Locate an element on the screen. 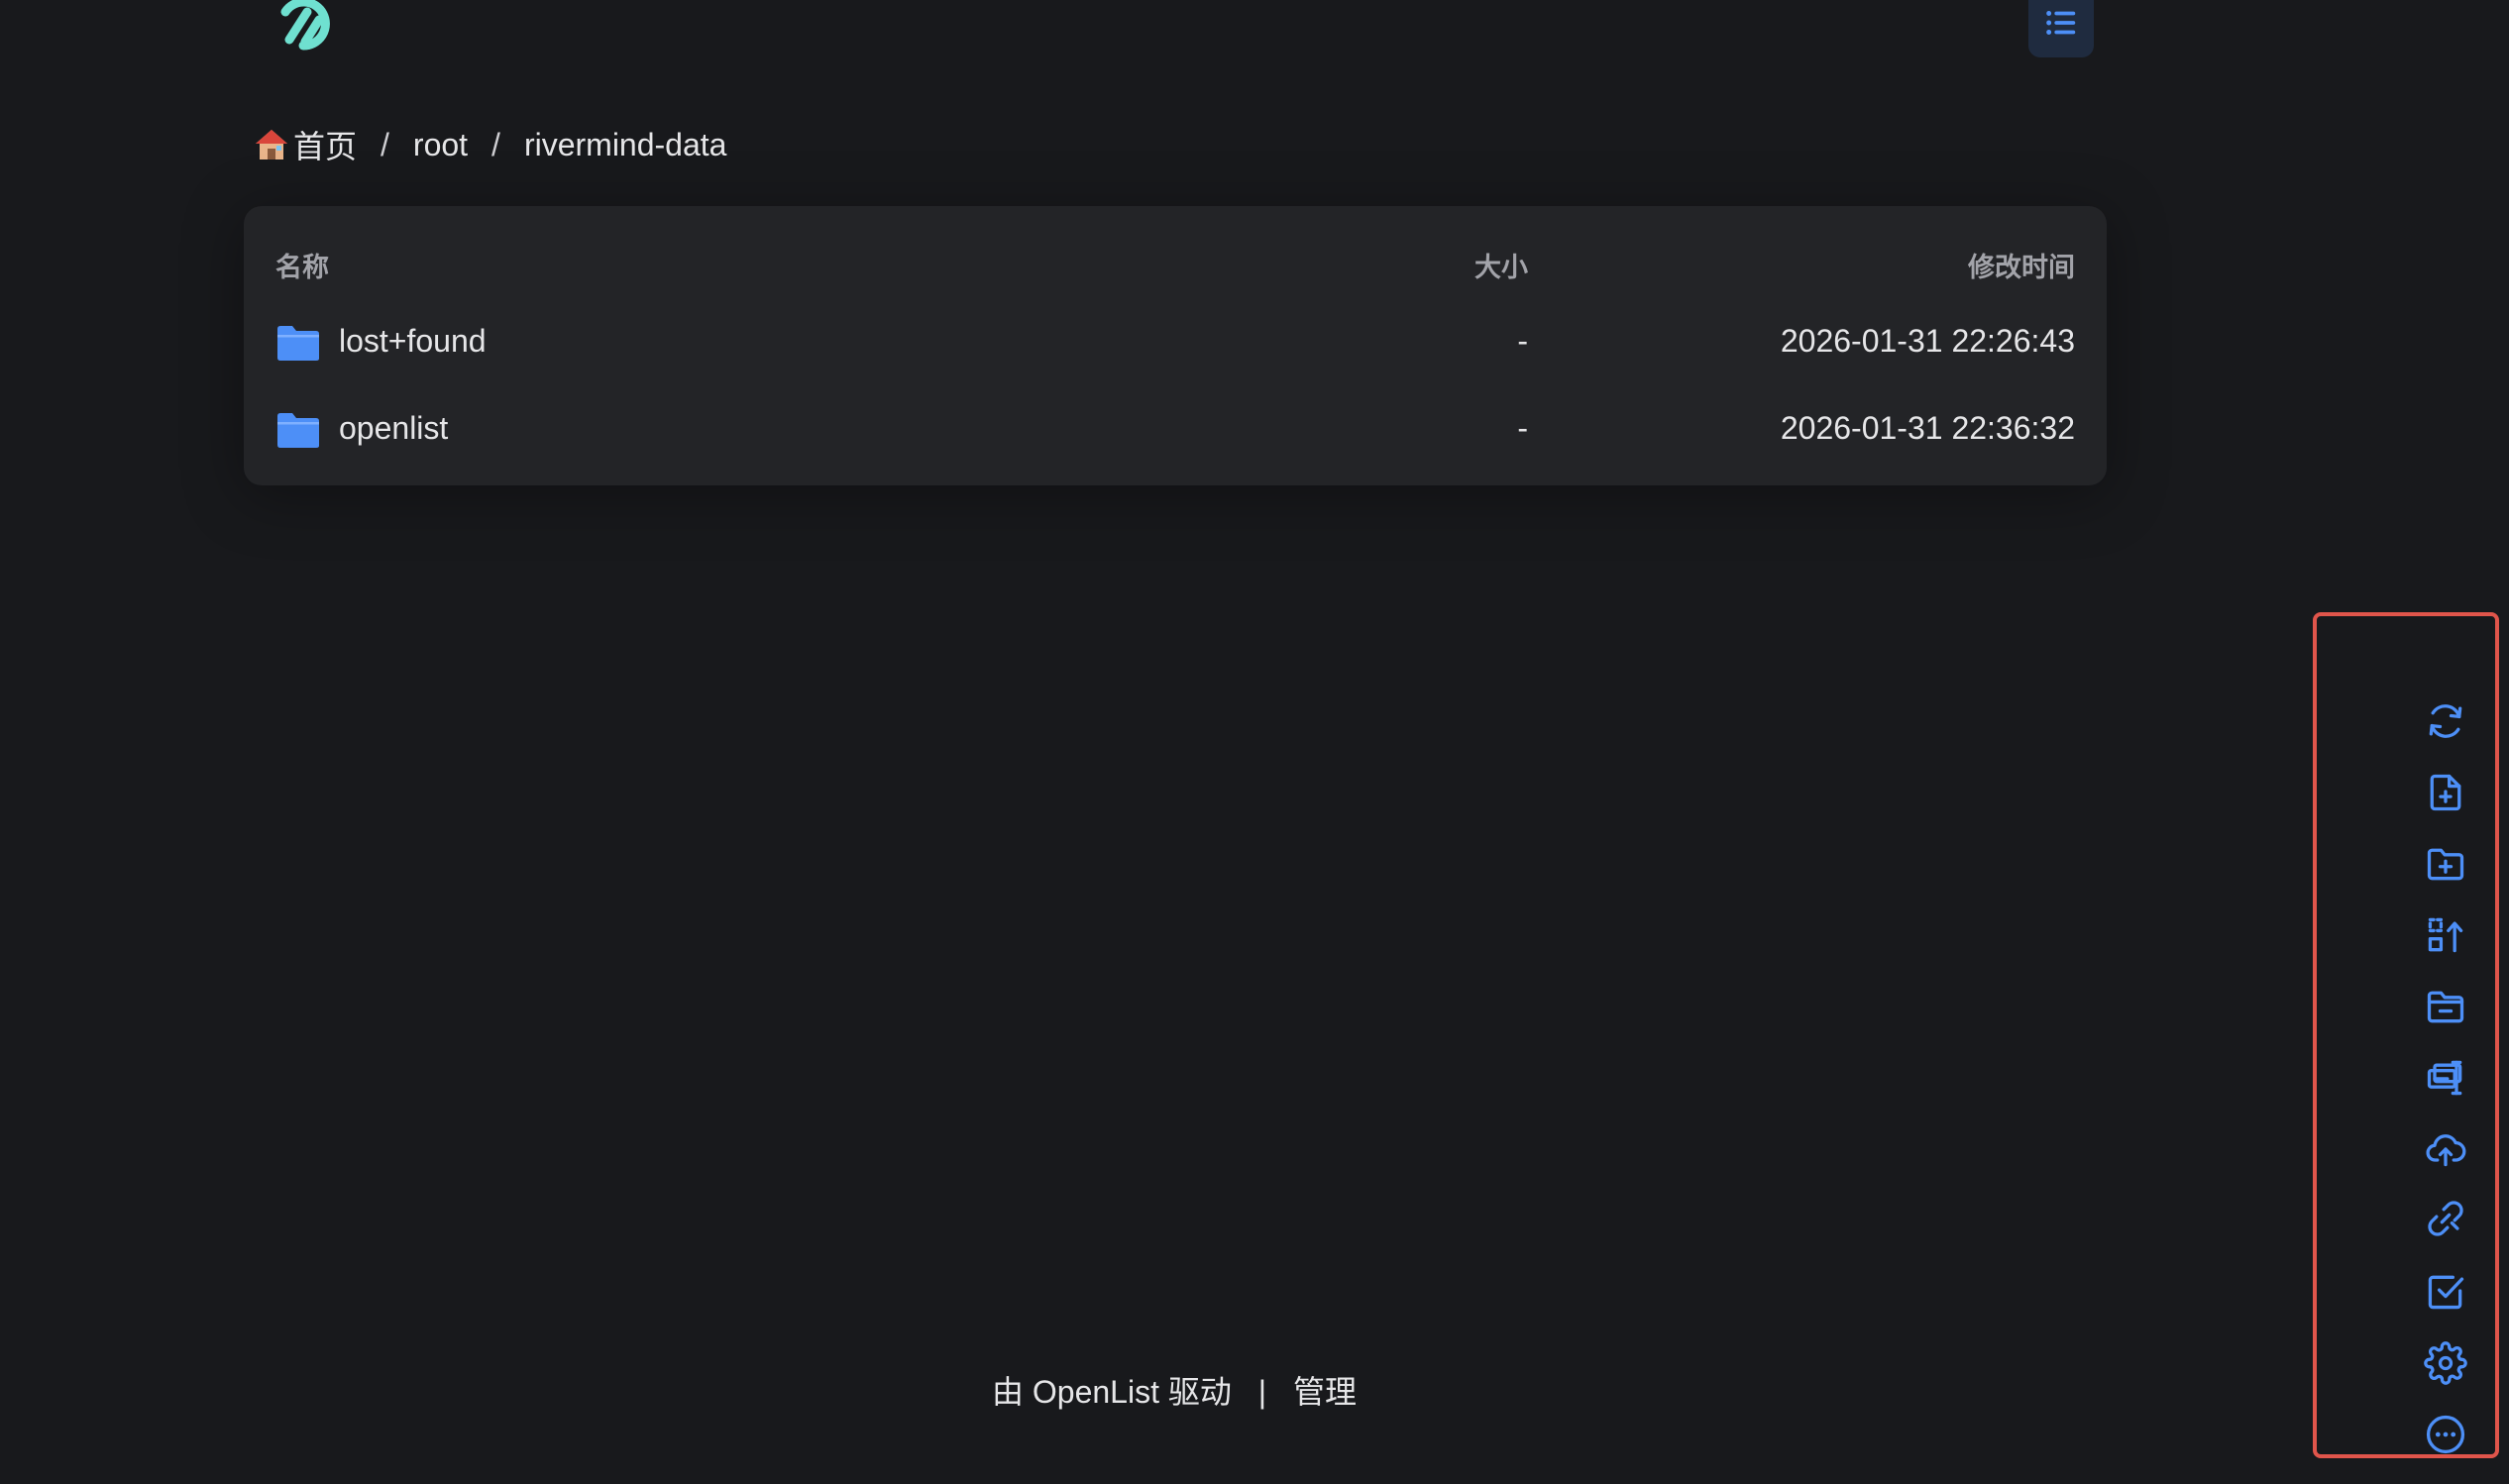 This screenshot has width=2509, height=1484. recursive-move-button is located at coordinates (2446, 935).